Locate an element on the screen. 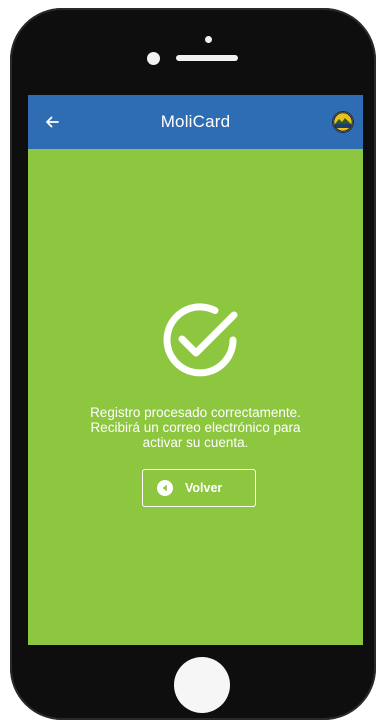  home-button is located at coordinates (202, 685).